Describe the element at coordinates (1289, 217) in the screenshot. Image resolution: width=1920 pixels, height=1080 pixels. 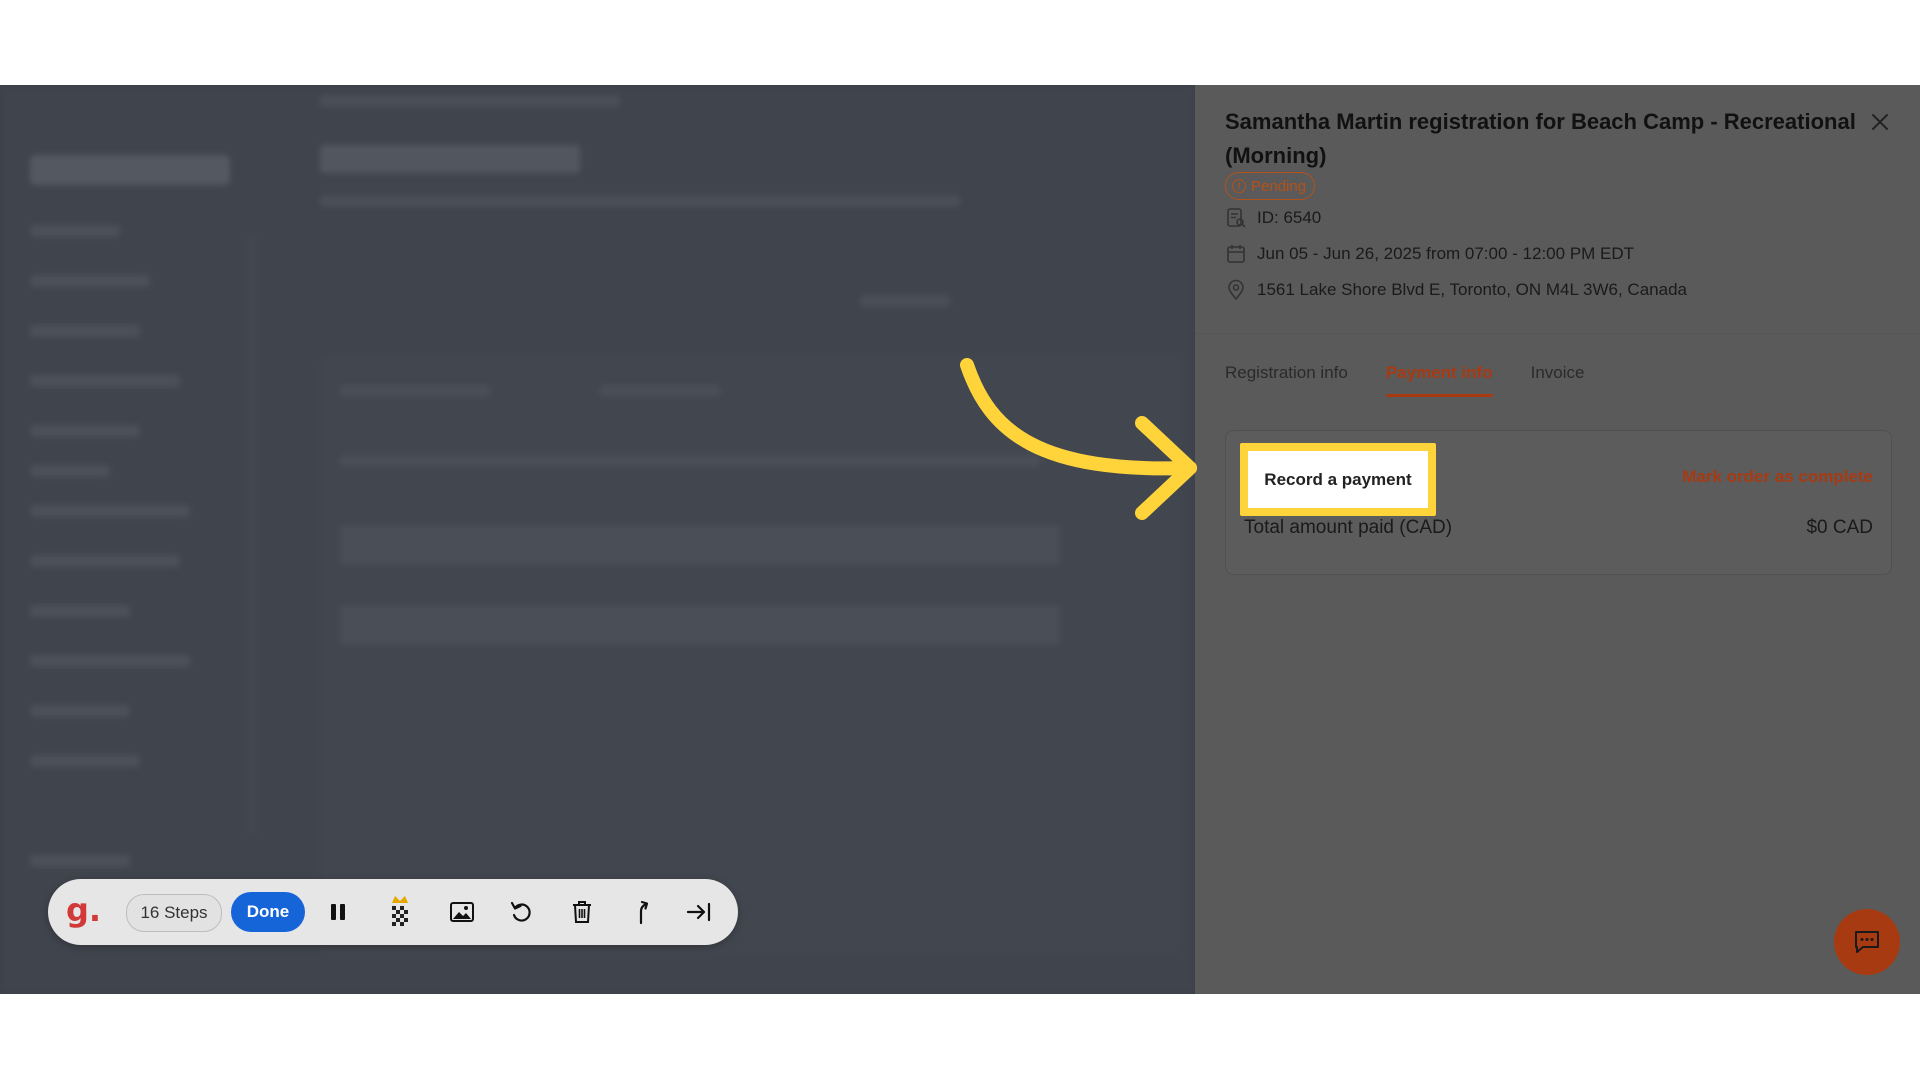
I see `registration-id: ID: 6540` at that location.